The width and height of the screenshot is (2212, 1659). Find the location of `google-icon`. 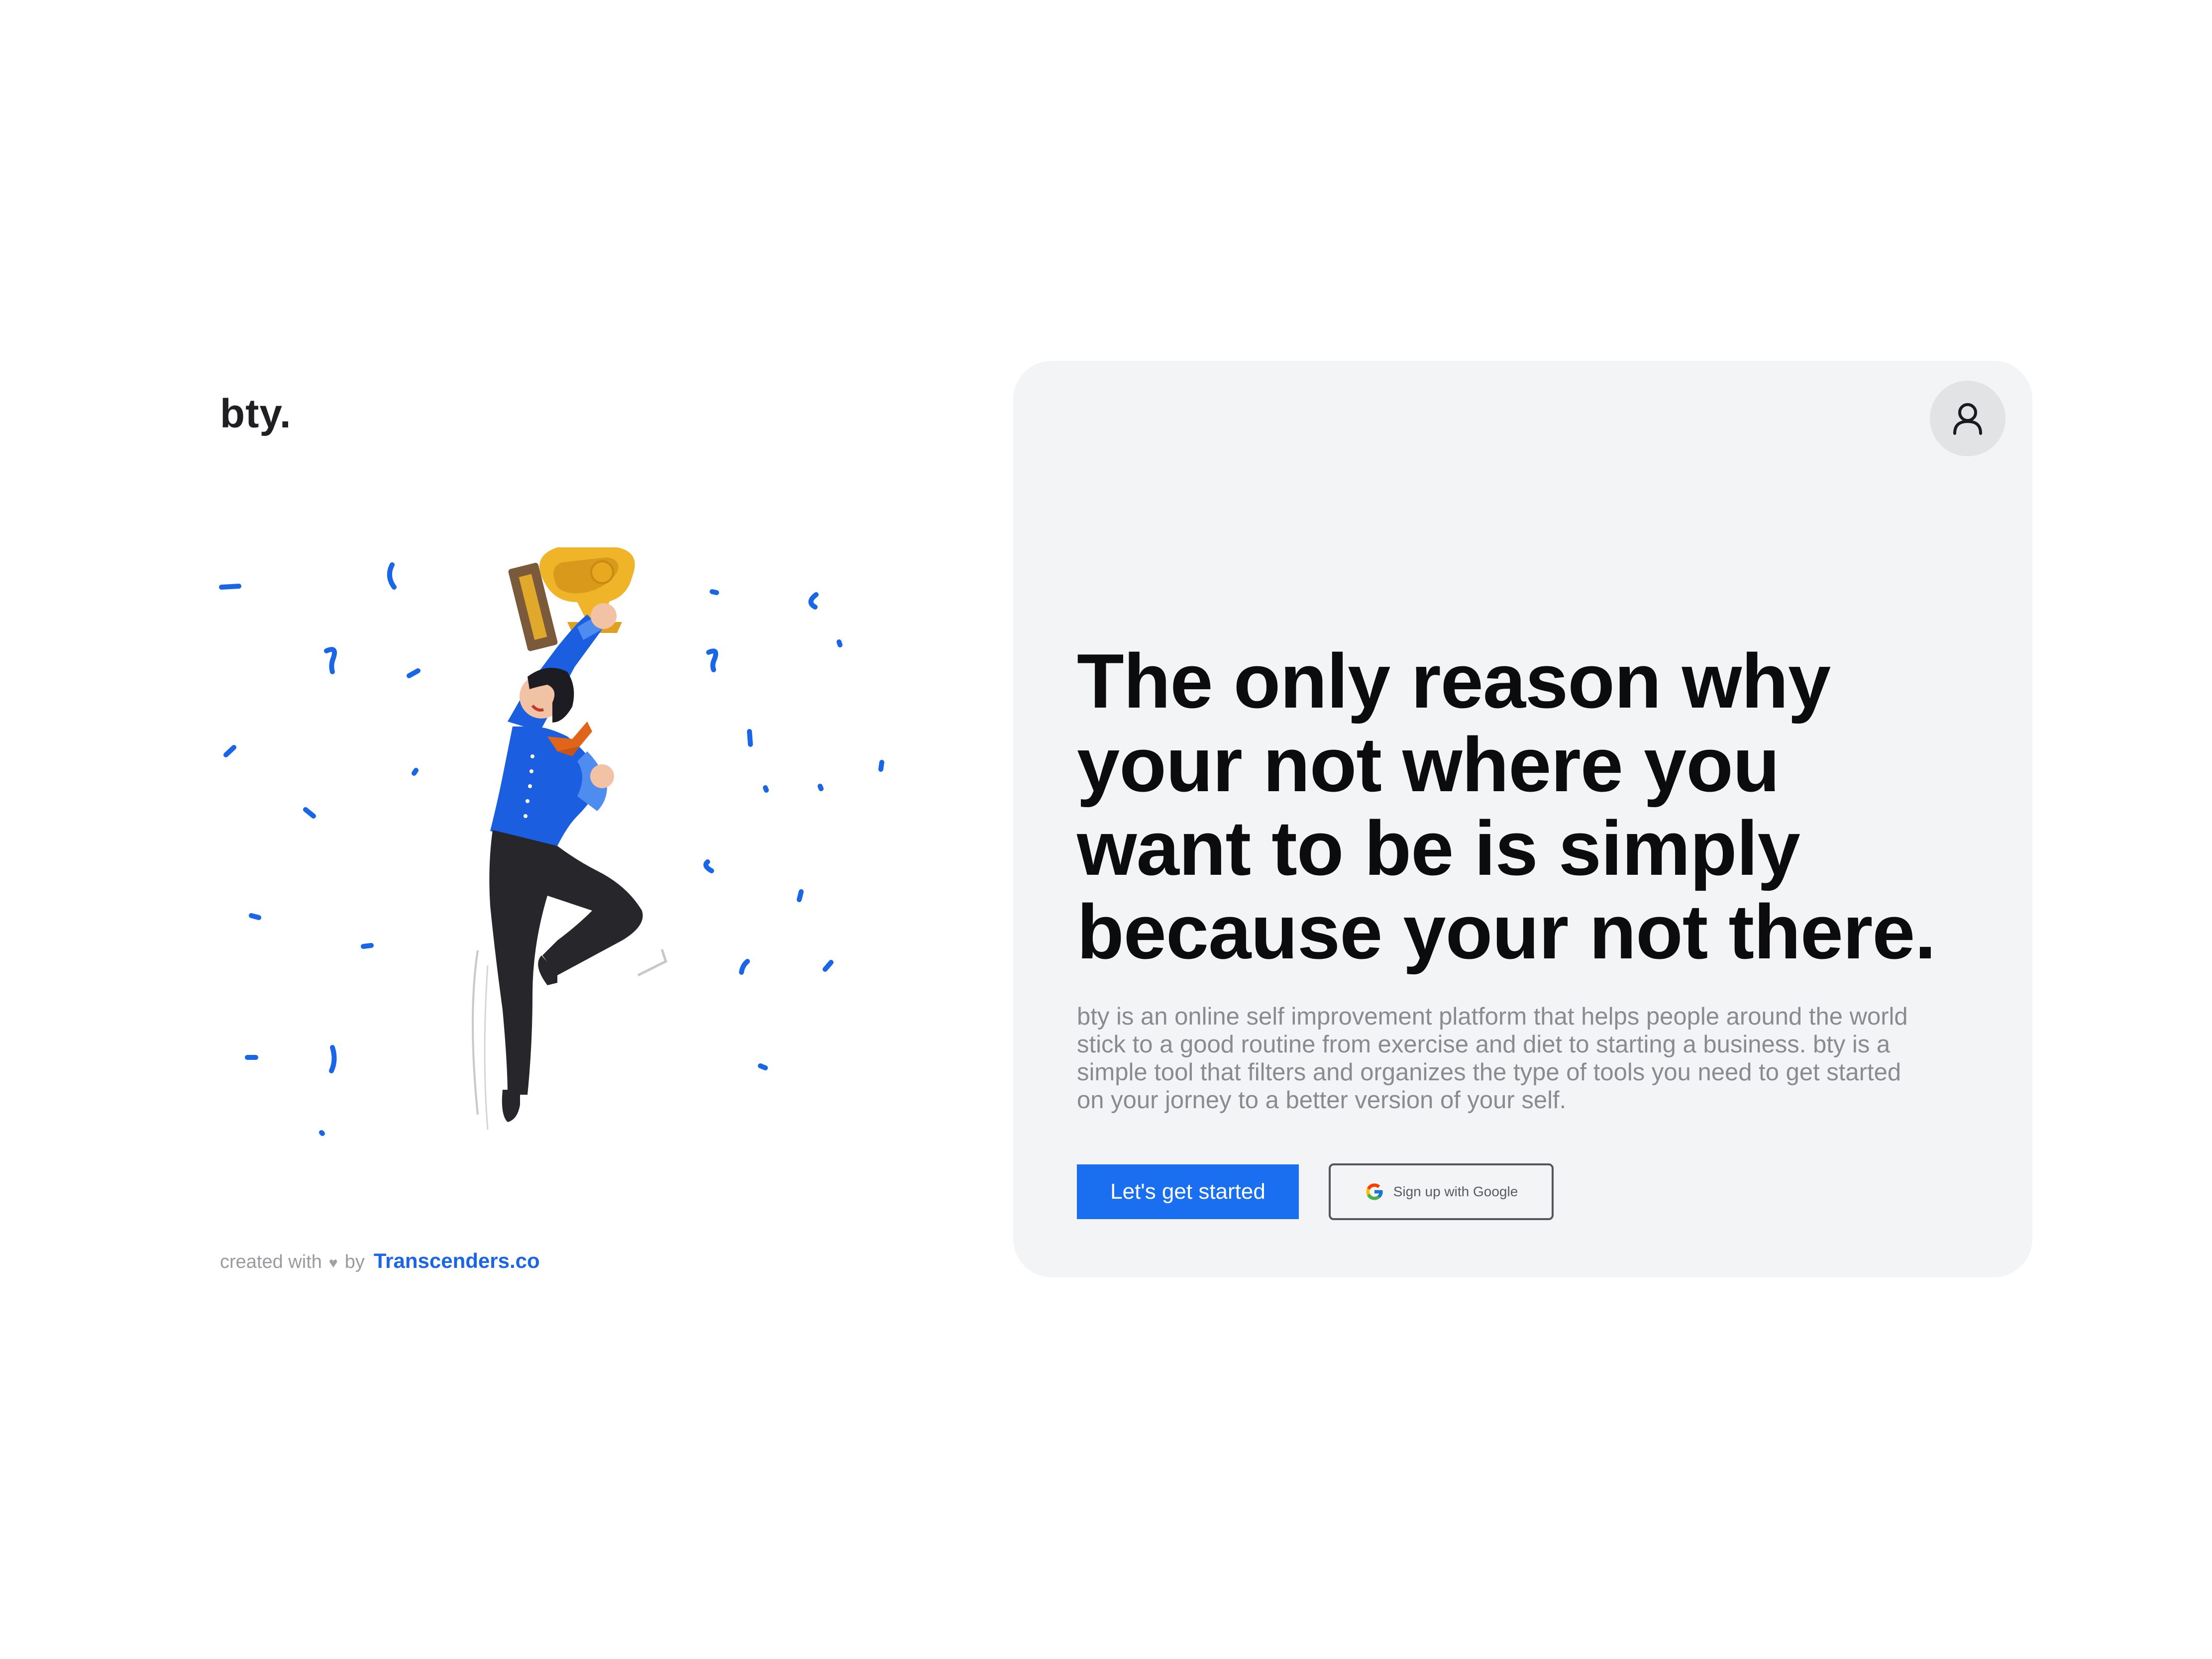

google-icon is located at coordinates (1374, 1191).